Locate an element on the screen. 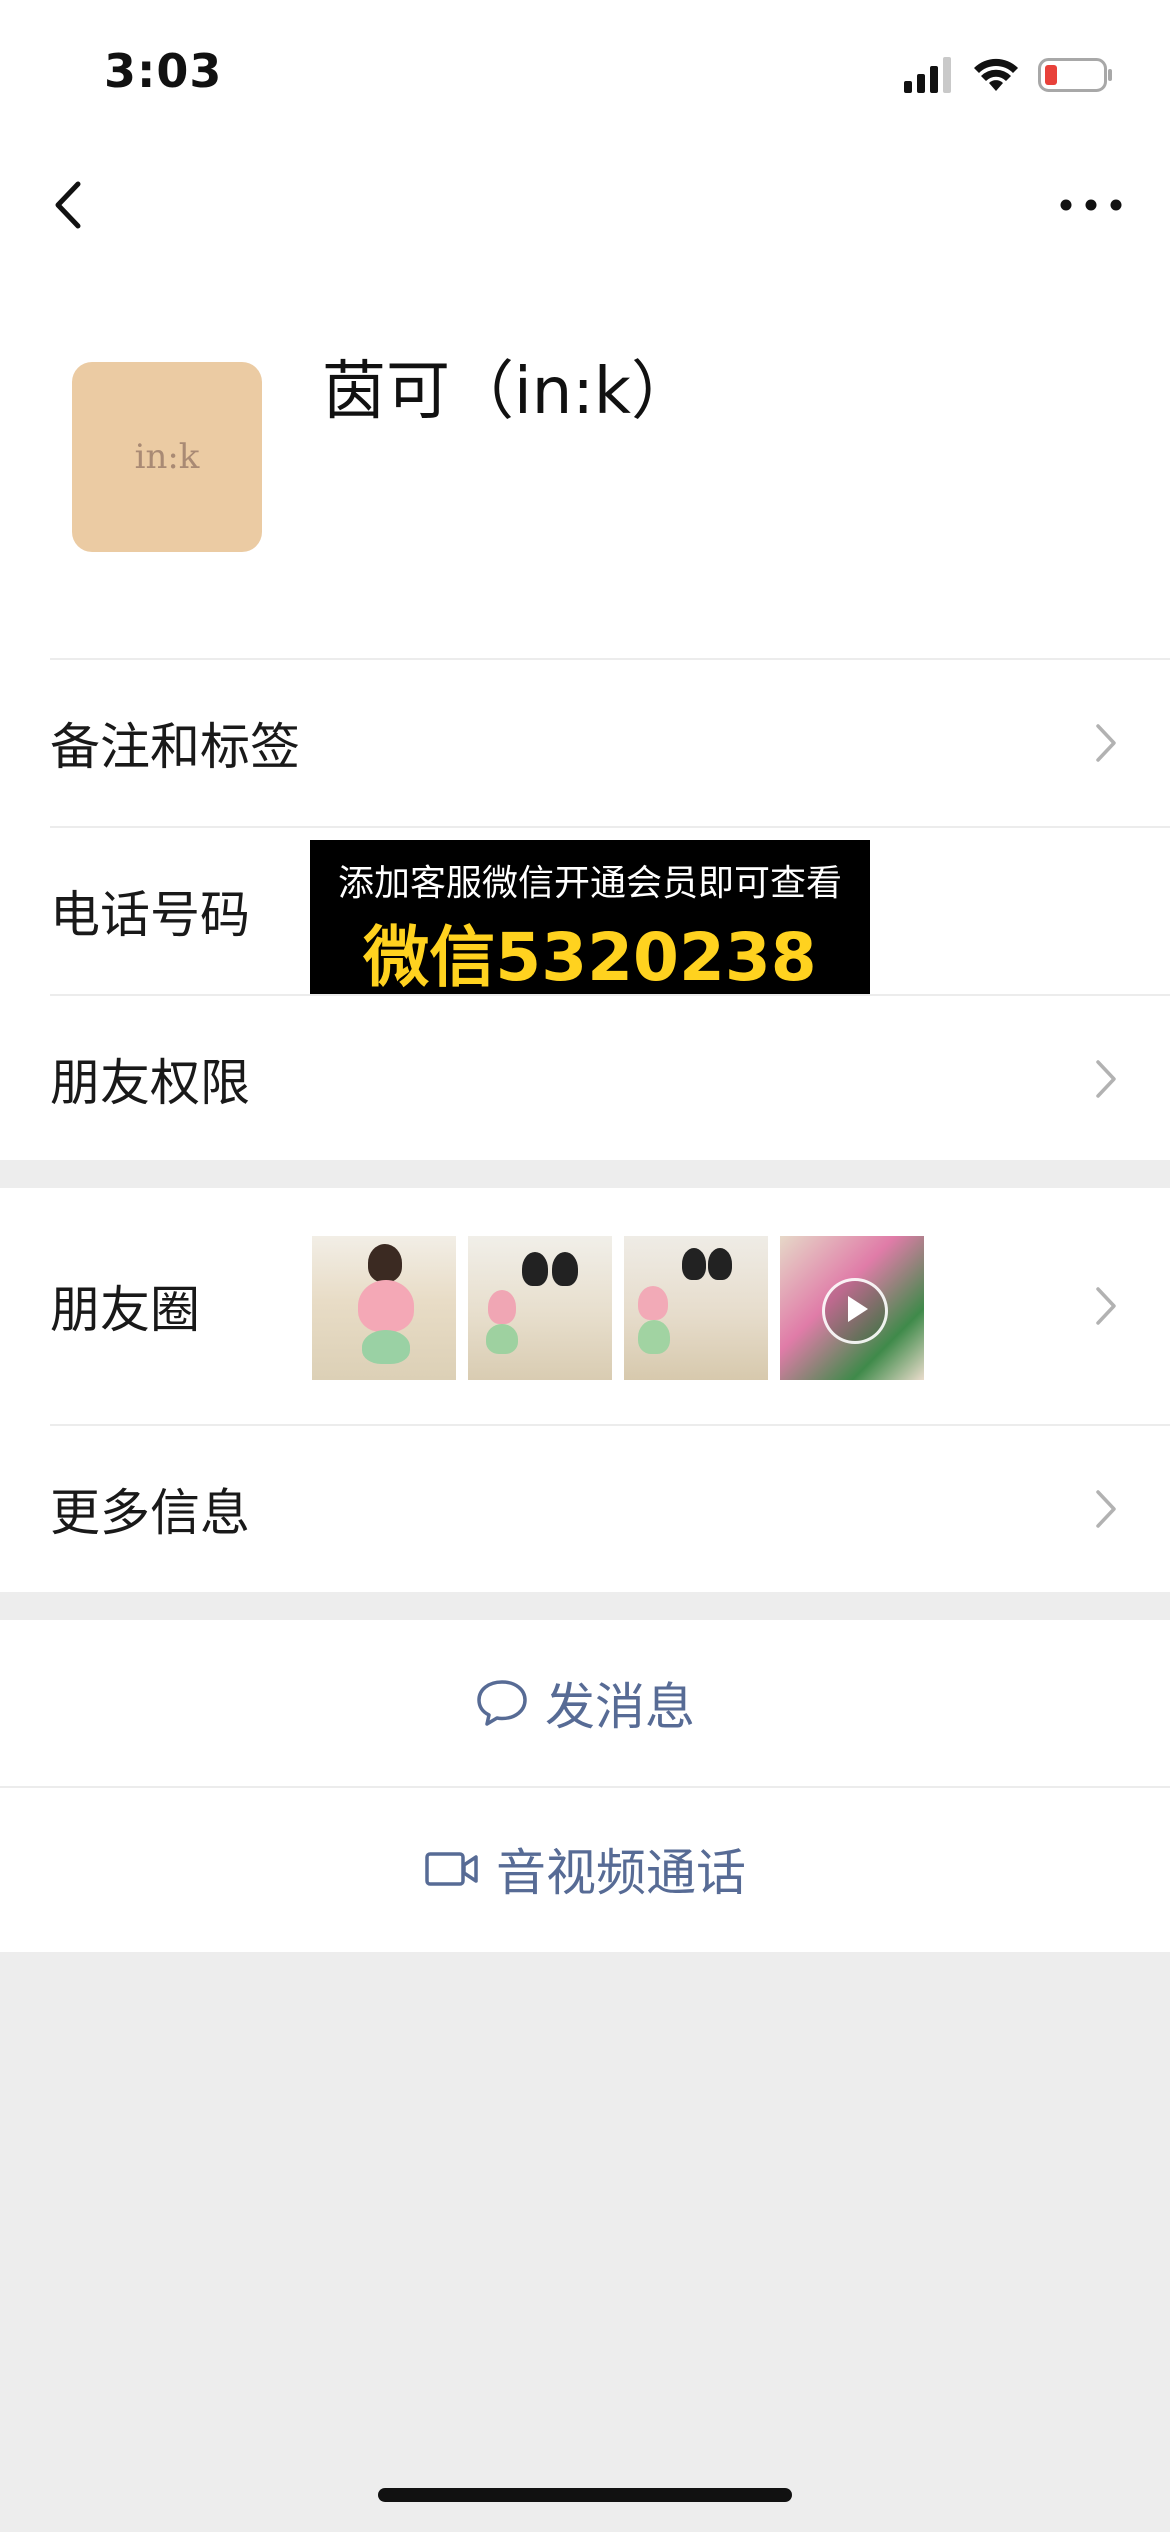 The image size is (1170, 2532). row-friend-permissions: 朋友权限 is located at coordinates (585, 1079).